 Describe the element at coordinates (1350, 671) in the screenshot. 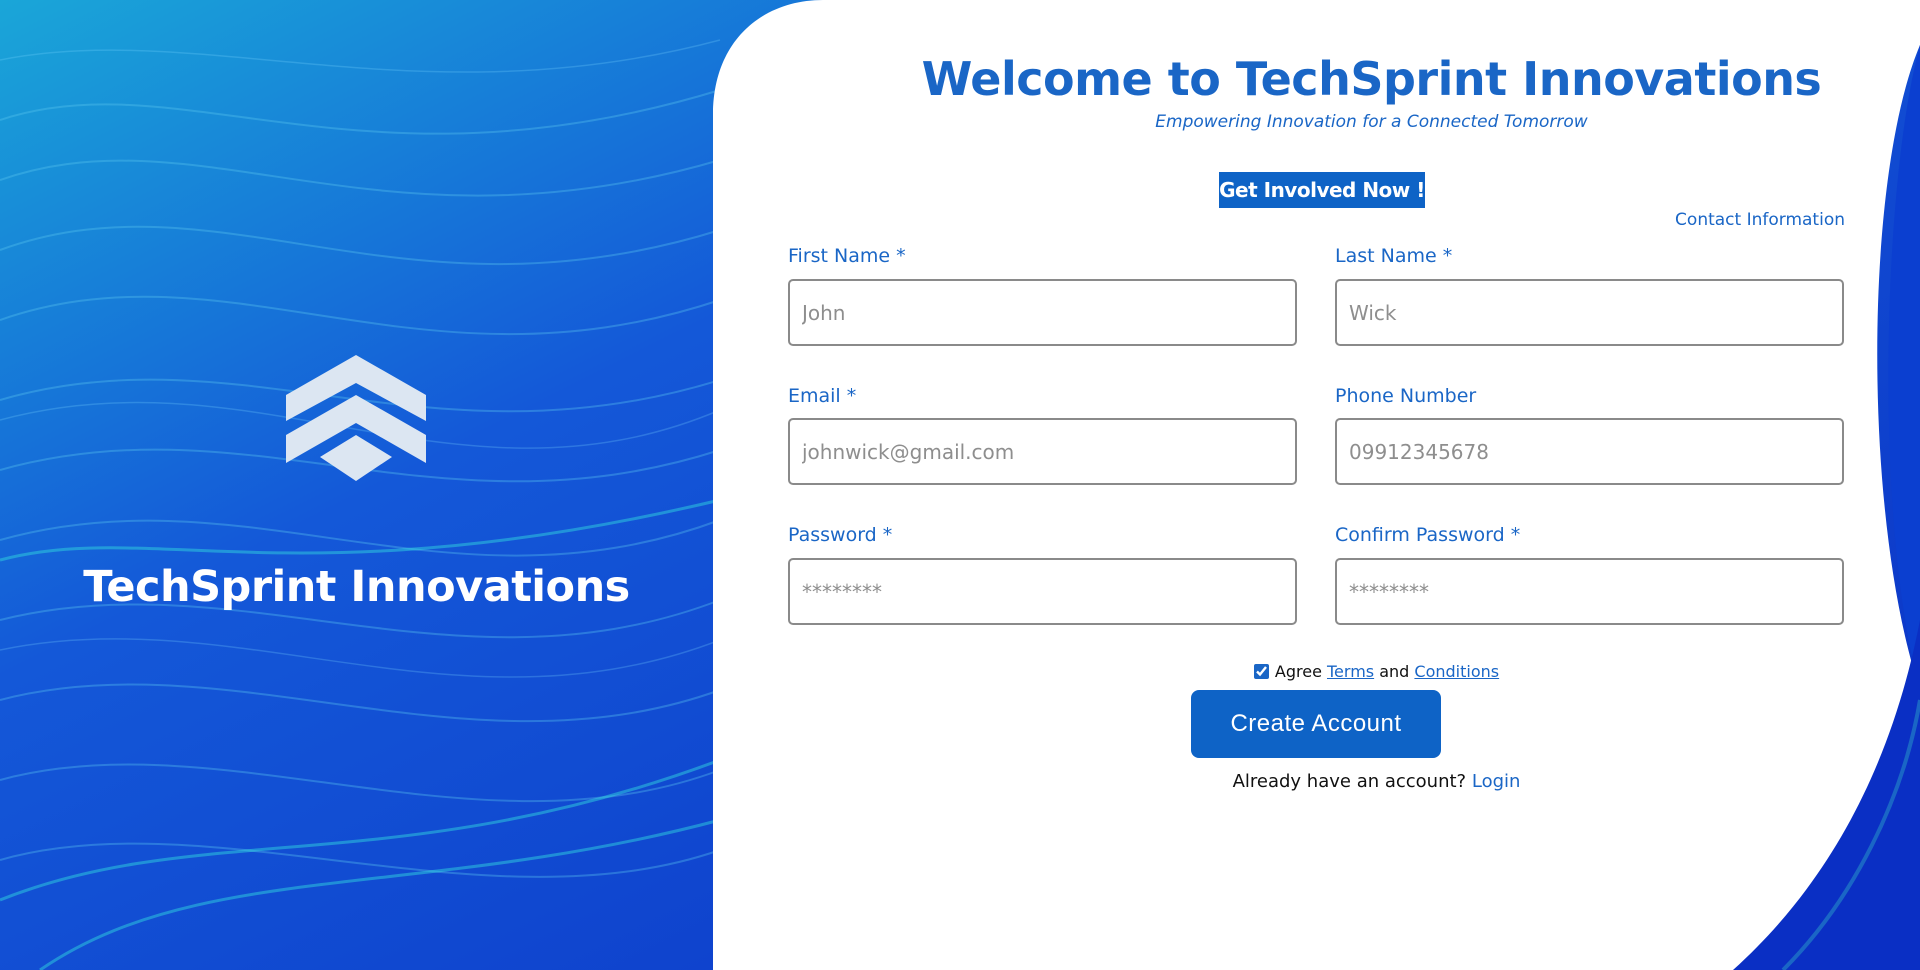

I see `terms-link: Terms` at that location.